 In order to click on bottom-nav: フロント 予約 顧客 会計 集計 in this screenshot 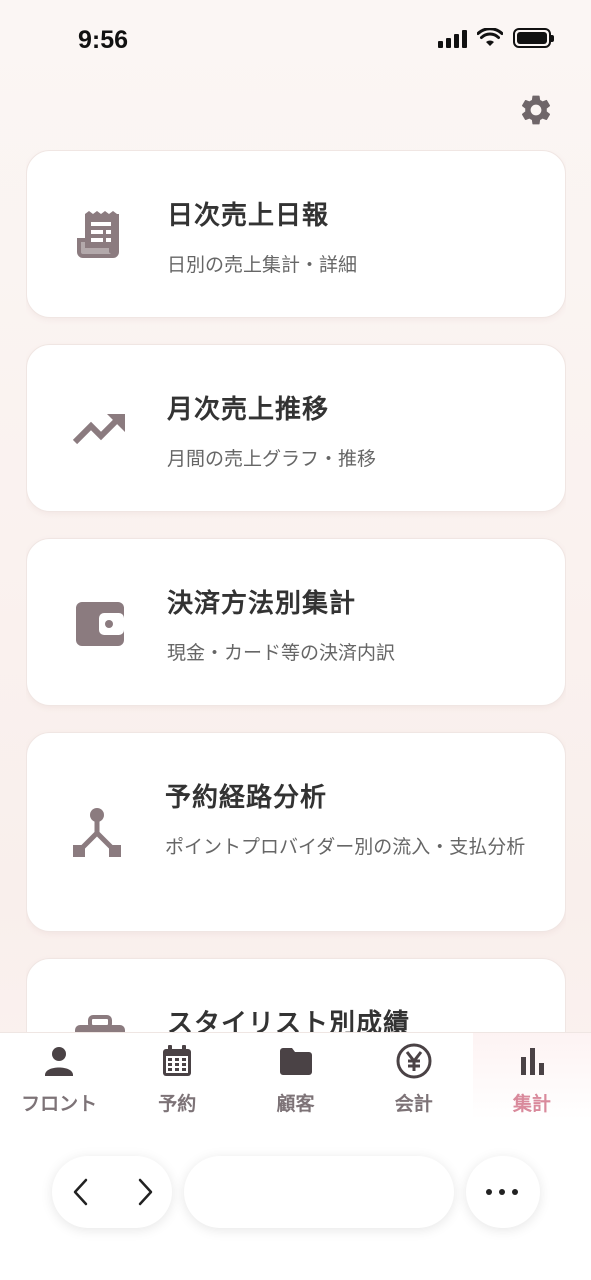, I will do `click(295, 1076)`.